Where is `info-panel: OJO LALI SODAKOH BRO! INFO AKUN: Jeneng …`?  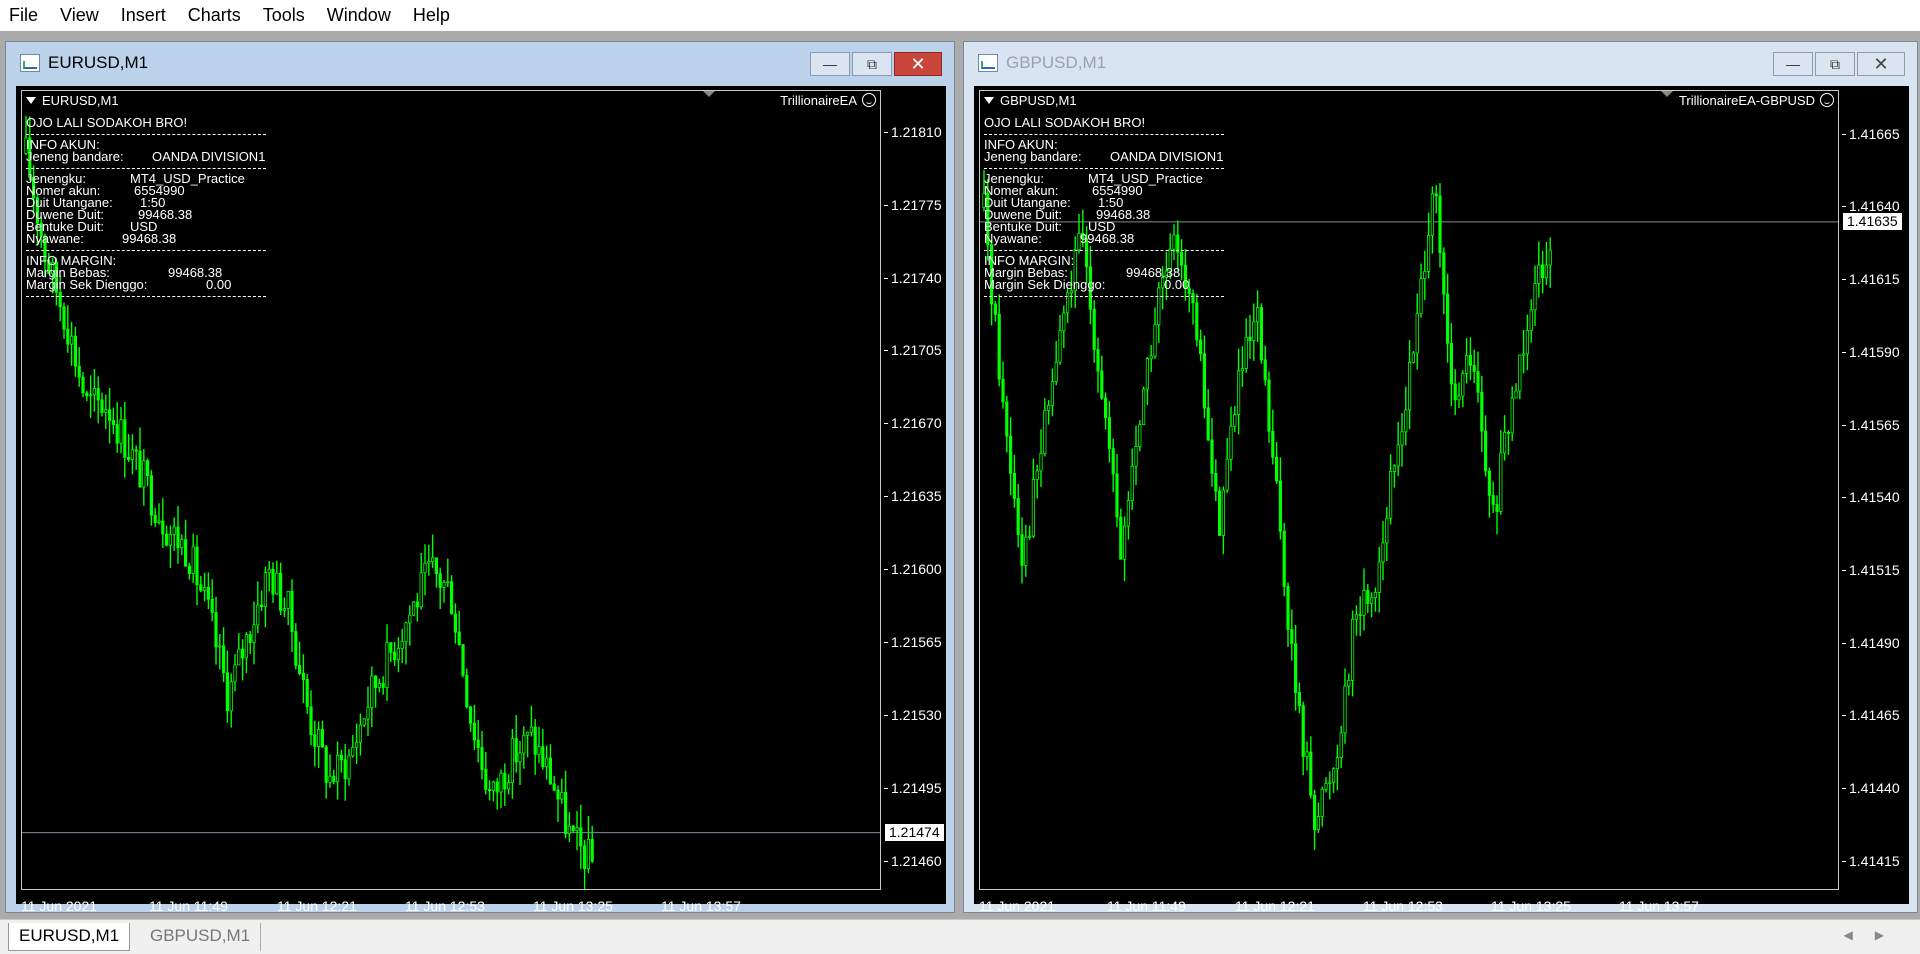
info-panel: OJO LALI SODAKOH BRO! INFO AKUN: Jeneng … is located at coordinates (146, 208).